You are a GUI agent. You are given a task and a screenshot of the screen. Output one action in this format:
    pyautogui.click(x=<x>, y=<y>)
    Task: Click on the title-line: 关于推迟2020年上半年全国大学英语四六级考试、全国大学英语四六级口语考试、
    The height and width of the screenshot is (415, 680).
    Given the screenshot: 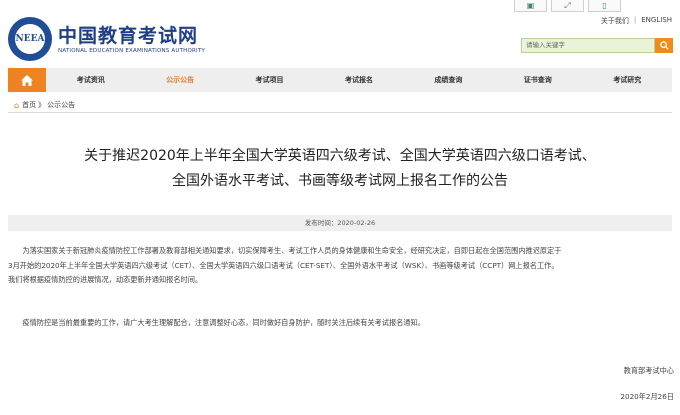 What is the action you would take?
    pyautogui.click(x=340, y=156)
    